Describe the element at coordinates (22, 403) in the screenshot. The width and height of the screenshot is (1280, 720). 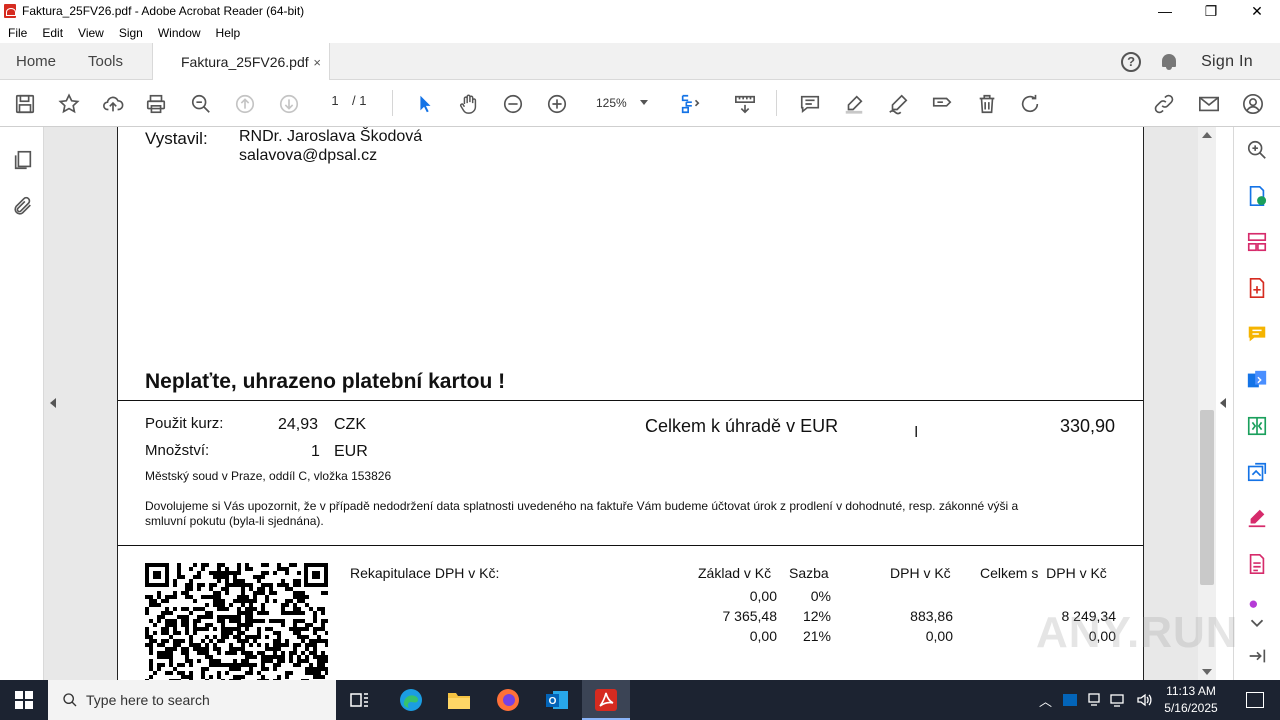
I see `left-navigation-pane` at that location.